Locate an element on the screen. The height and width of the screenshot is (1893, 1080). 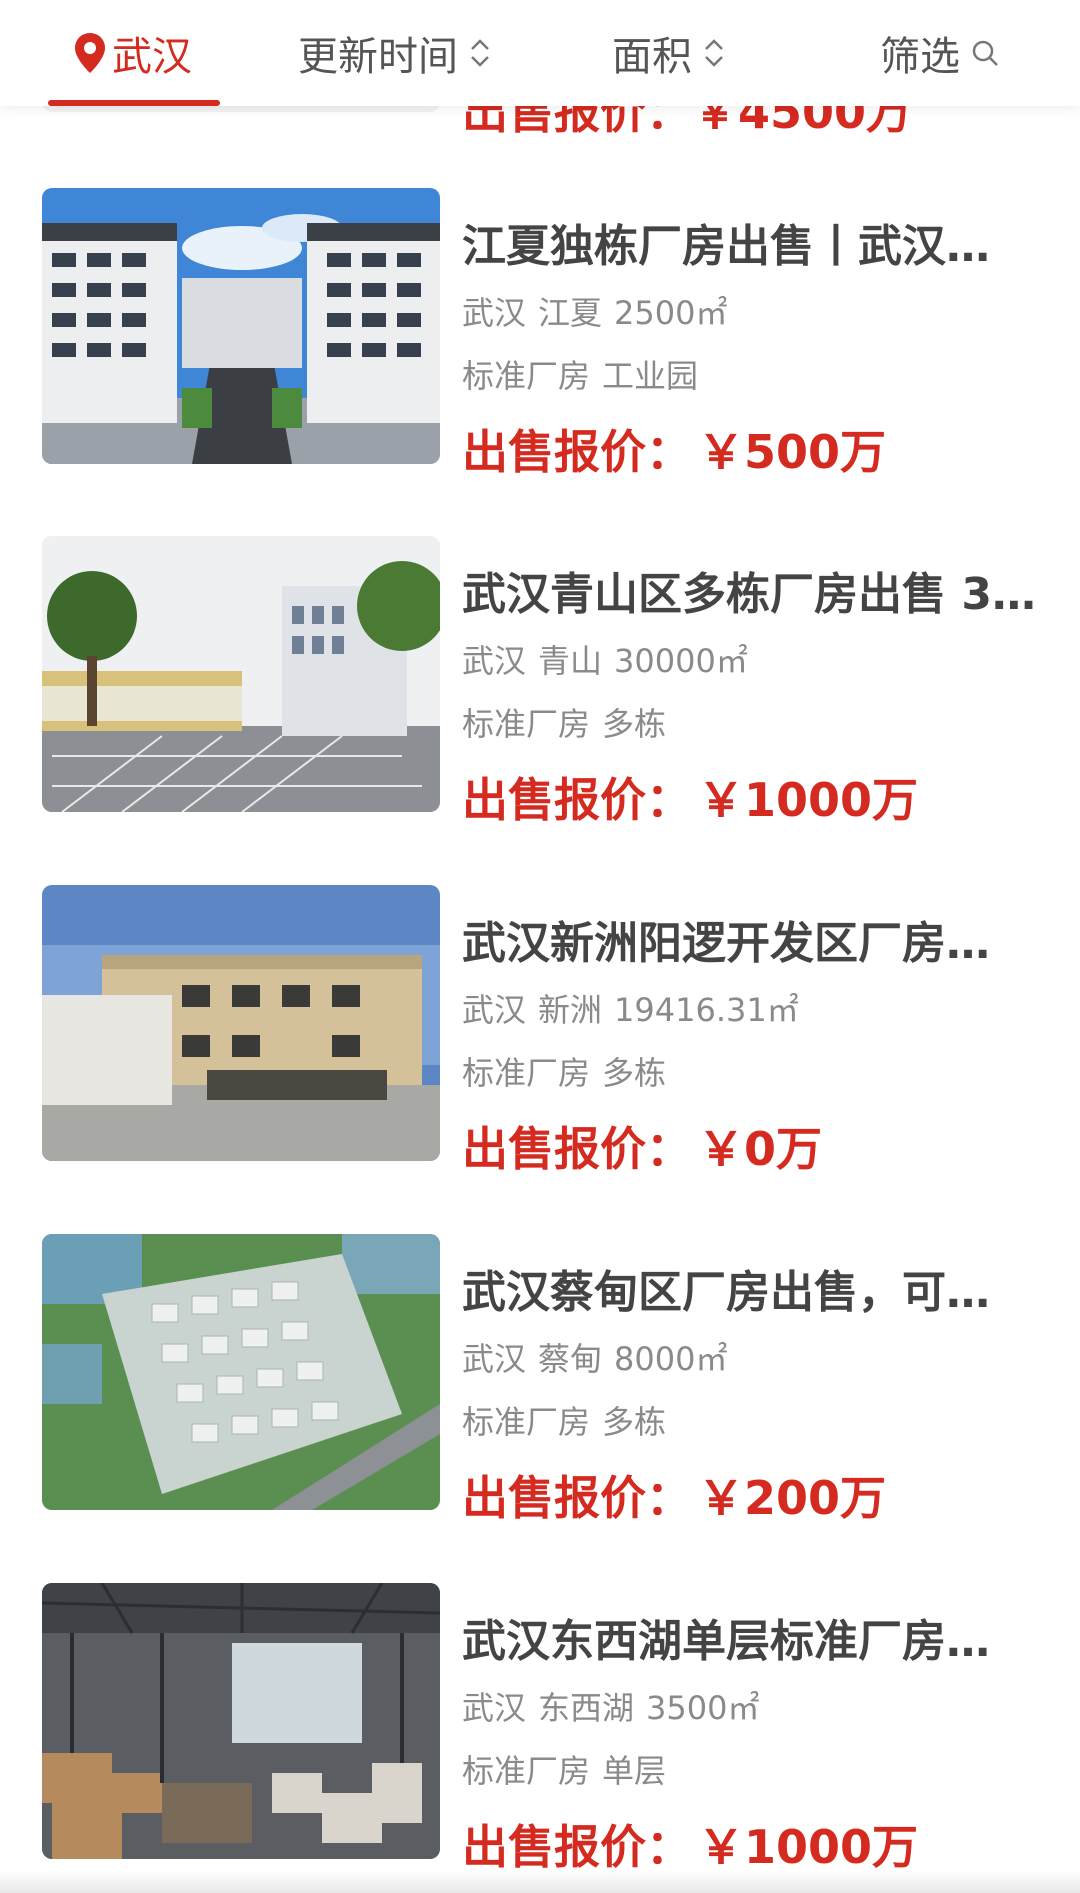
city-label: 武汉 is located at coordinates (152, 57).